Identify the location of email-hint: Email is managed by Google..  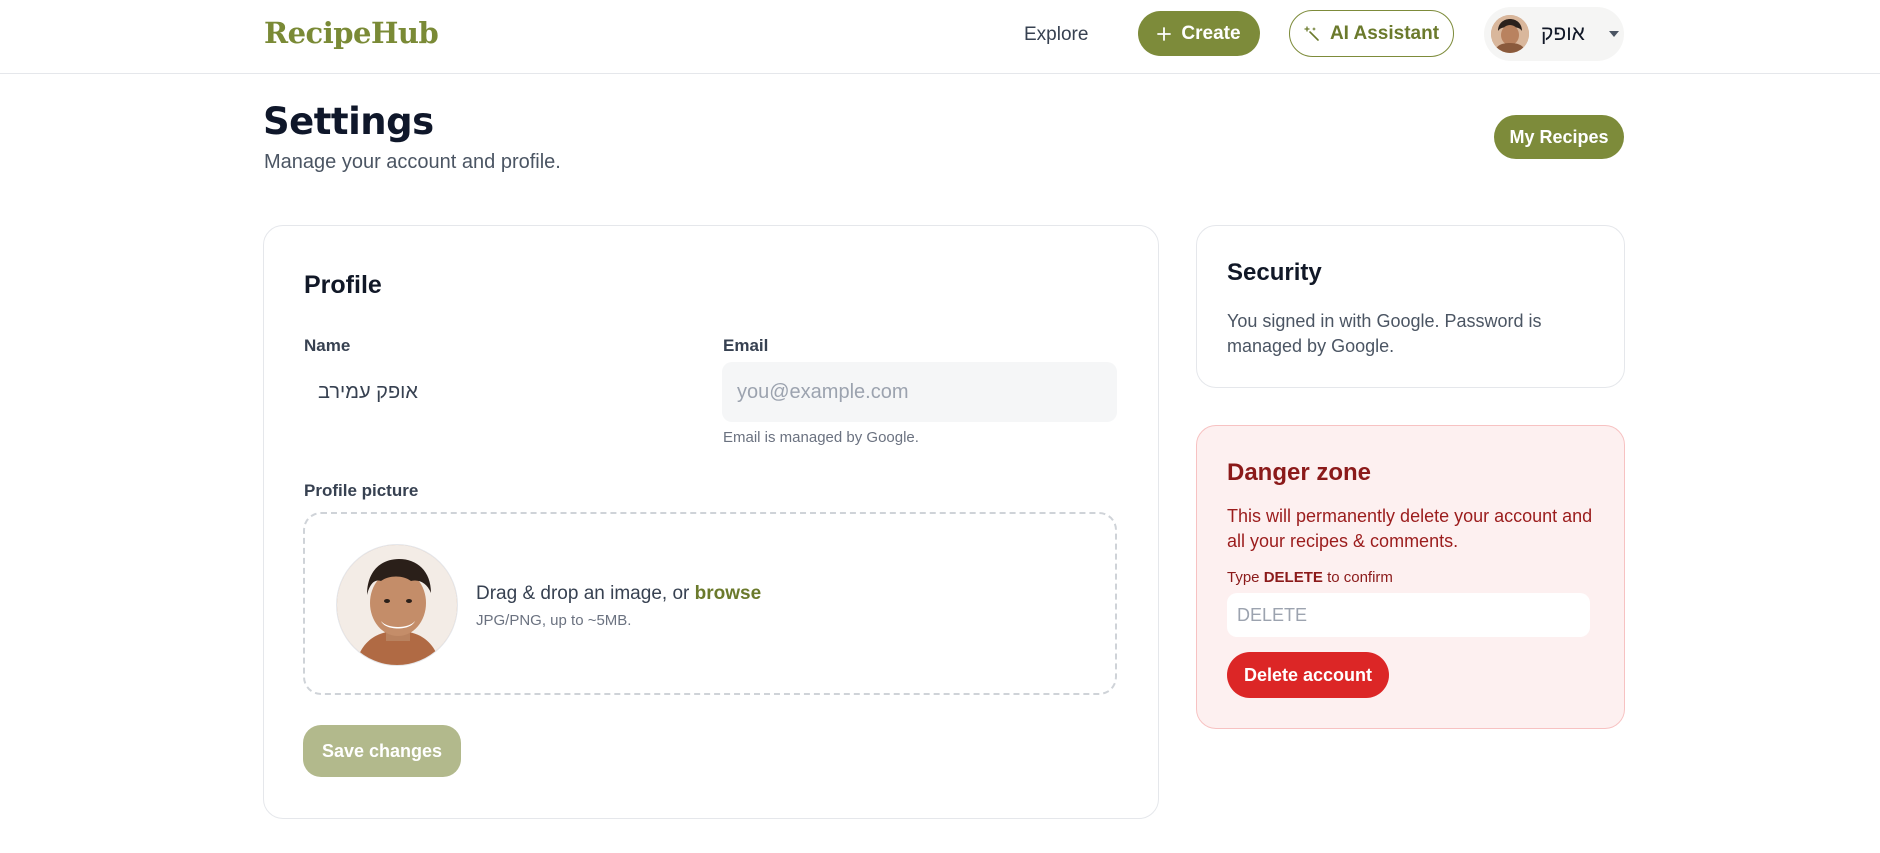
(821, 437).